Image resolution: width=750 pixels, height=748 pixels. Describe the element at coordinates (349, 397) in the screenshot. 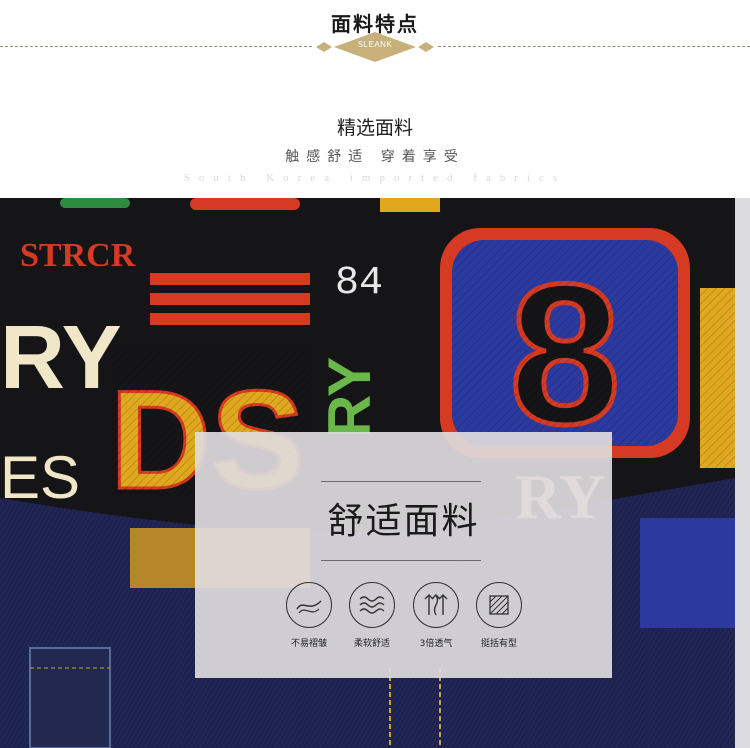

I see `svg-text: RY` at that location.